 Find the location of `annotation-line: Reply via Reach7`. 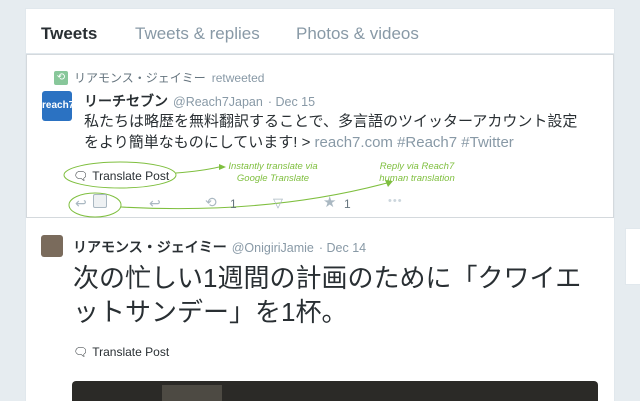

annotation-line: Reply via Reach7 is located at coordinates (417, 166).